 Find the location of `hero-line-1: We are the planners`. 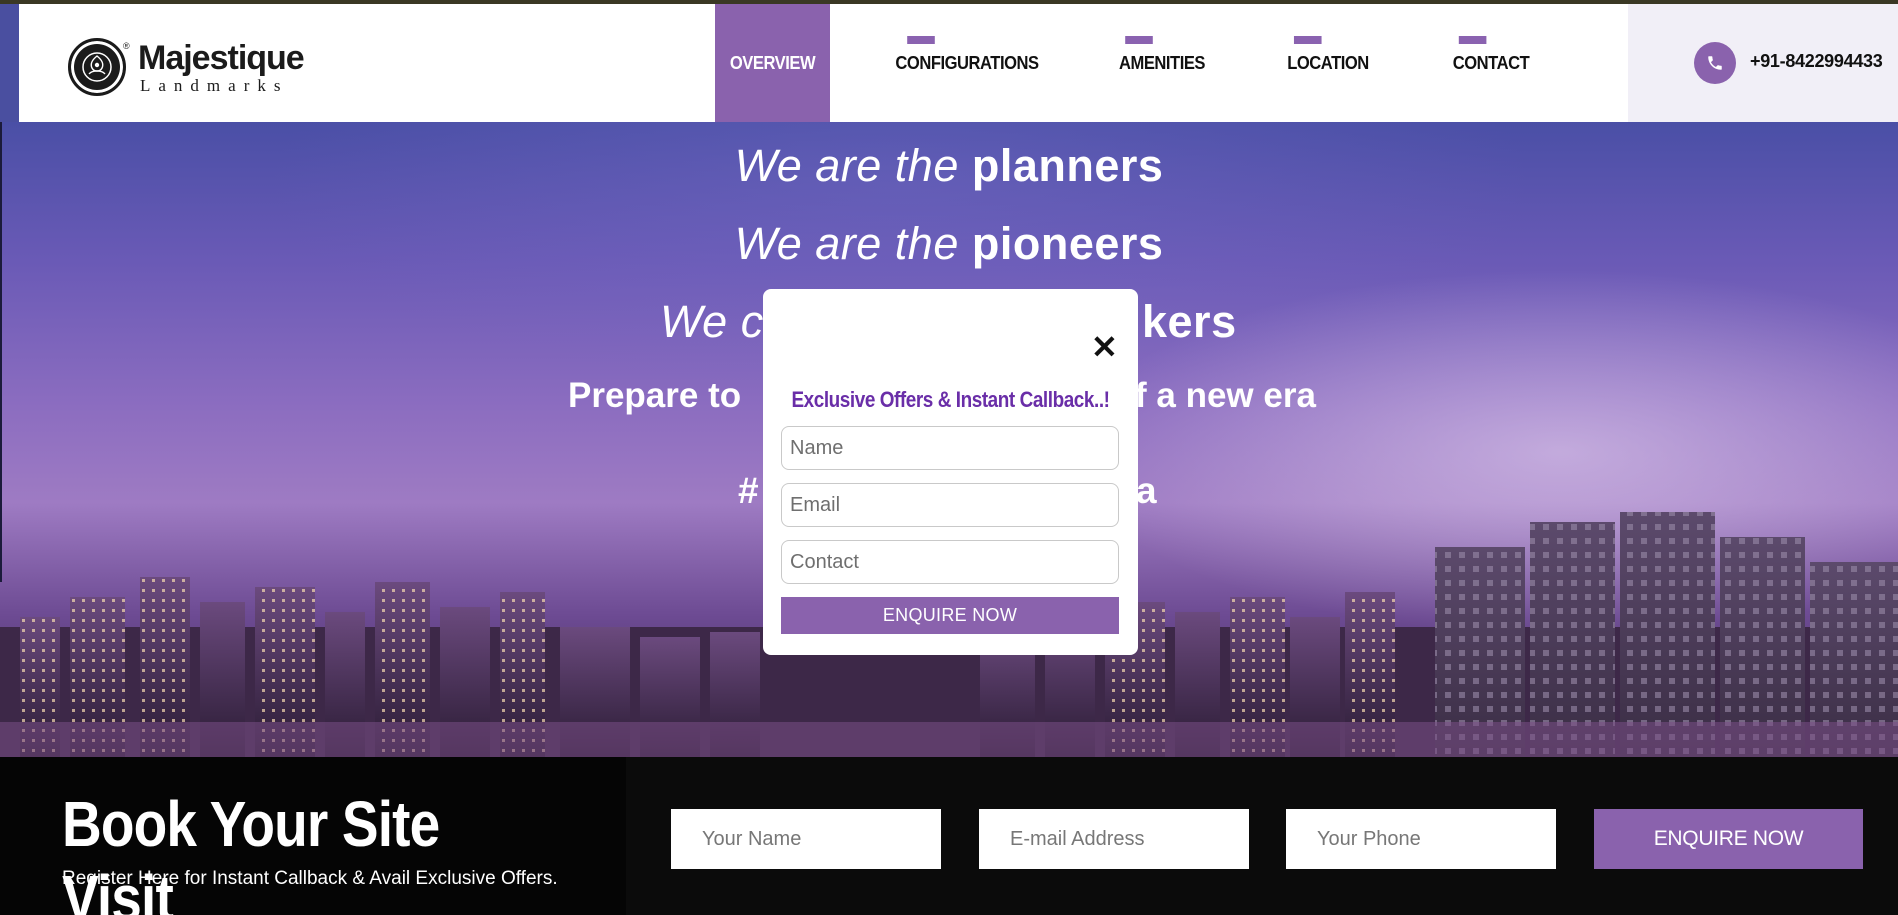

hero-line-1: We are the planners is located at coordinates (949, 166).